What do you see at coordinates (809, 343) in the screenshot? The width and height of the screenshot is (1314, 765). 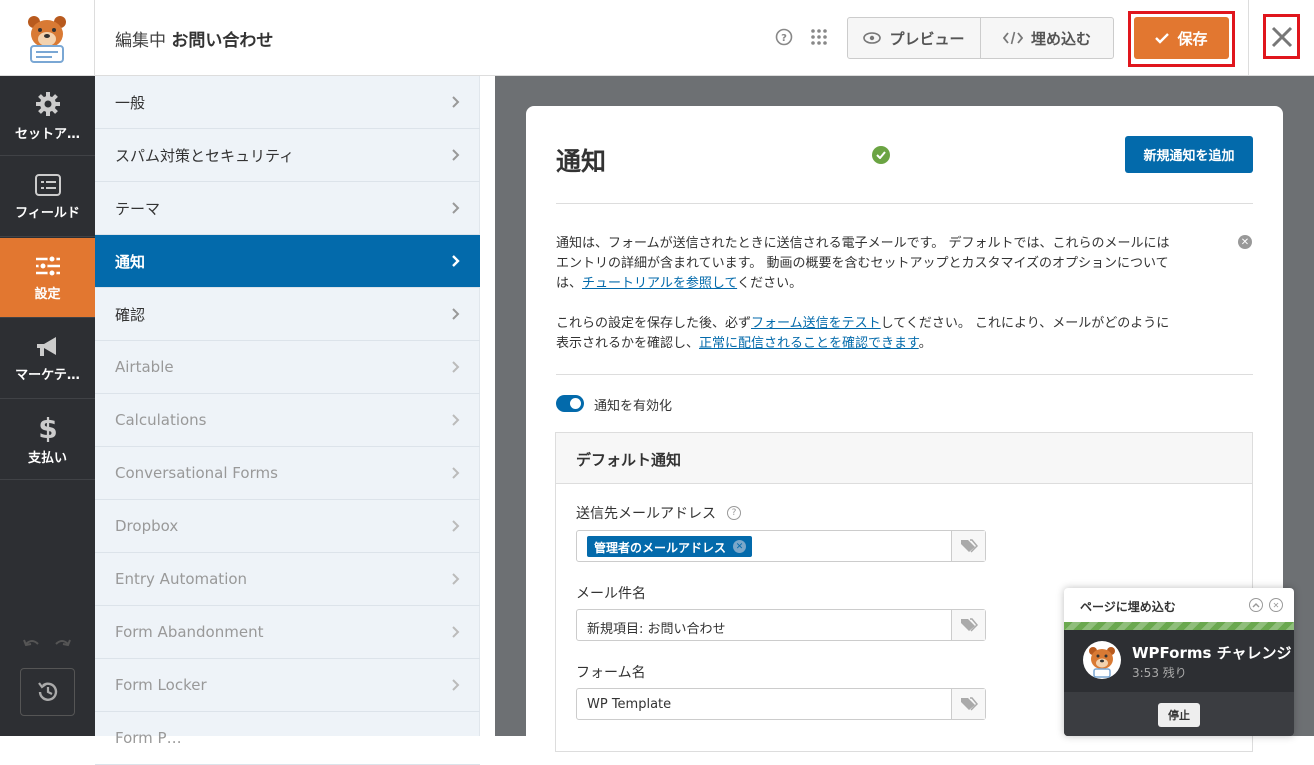 I see `delivery-link: 正常に配信されることを確認できます` at bounding box center [809, 343].